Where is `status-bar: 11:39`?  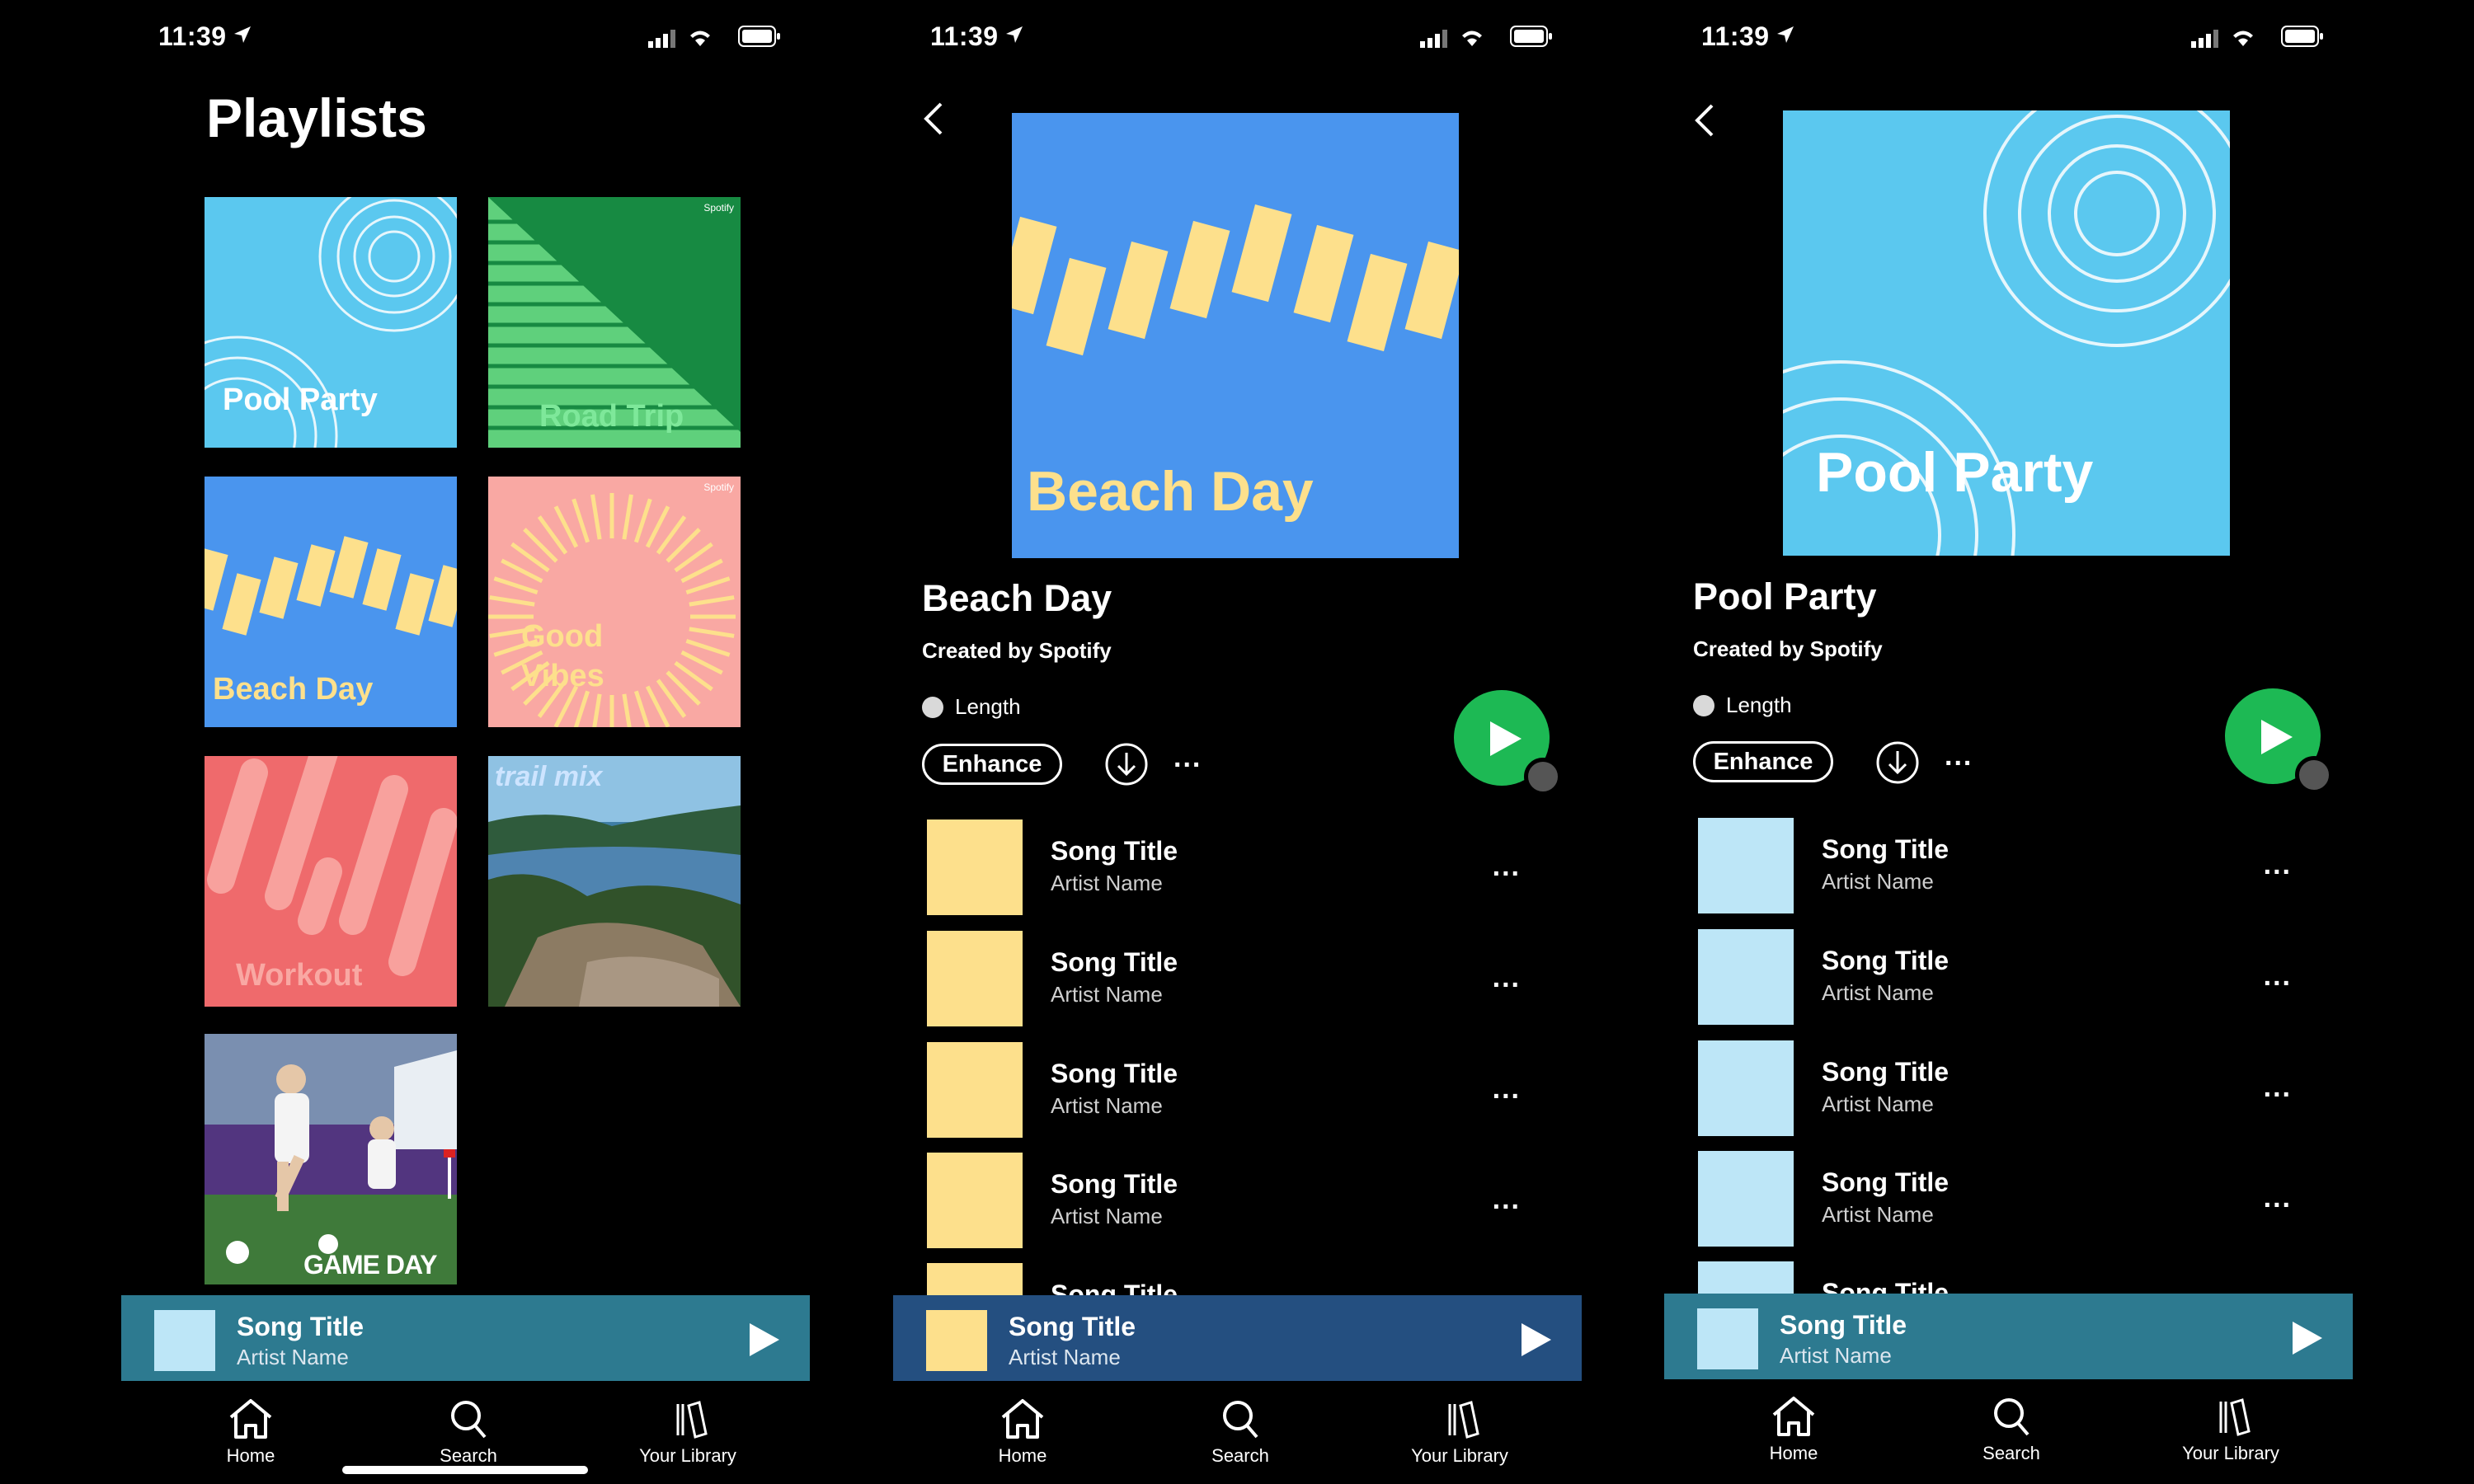
status-bar: 11:39 is located at coordinates (465, 39).